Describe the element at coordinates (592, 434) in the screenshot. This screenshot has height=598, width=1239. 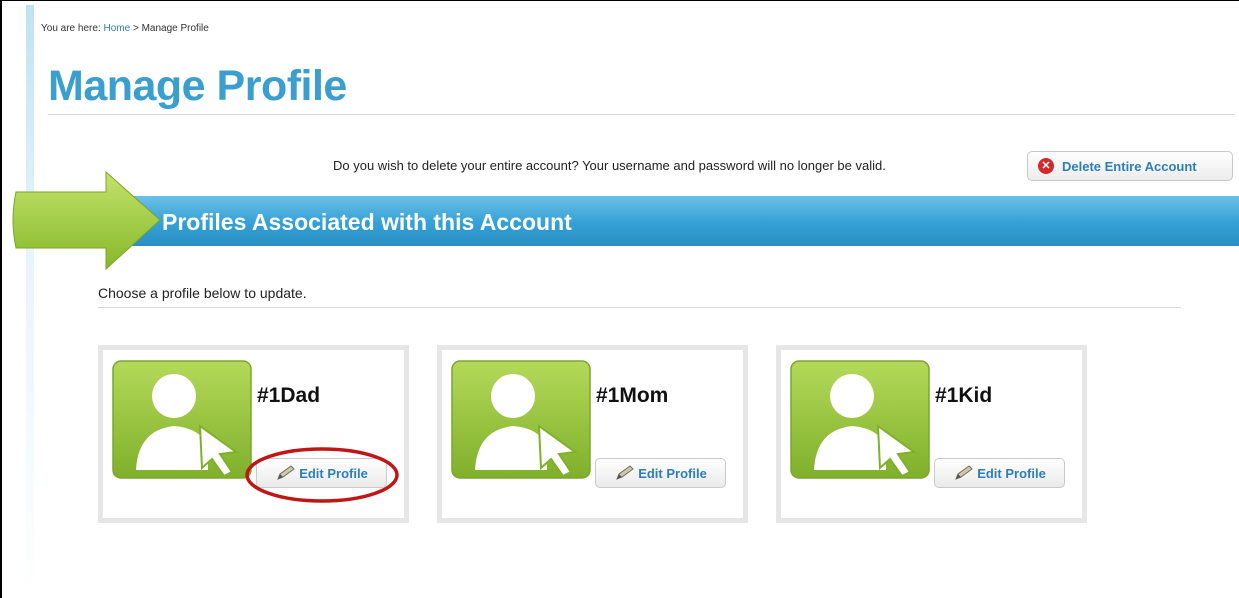
I see `profile-card-mom: #1Mom Edit Profile` at that location.